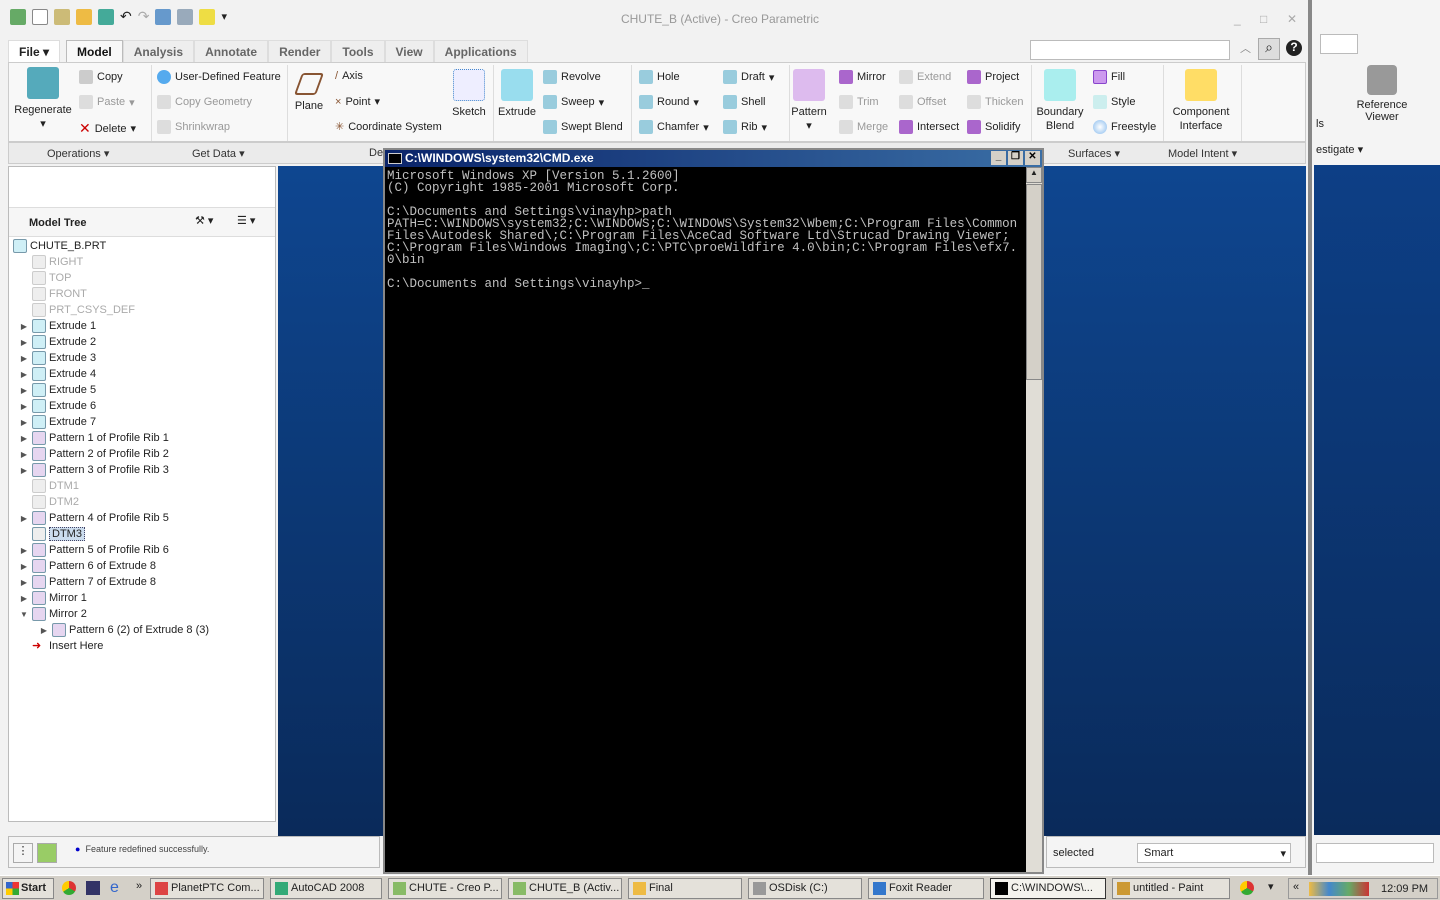 Image resolution: width=1440 pixels, height=900 pixels. I want to click on collapse-ribbon-icon: ︿, so click(1245, 48).